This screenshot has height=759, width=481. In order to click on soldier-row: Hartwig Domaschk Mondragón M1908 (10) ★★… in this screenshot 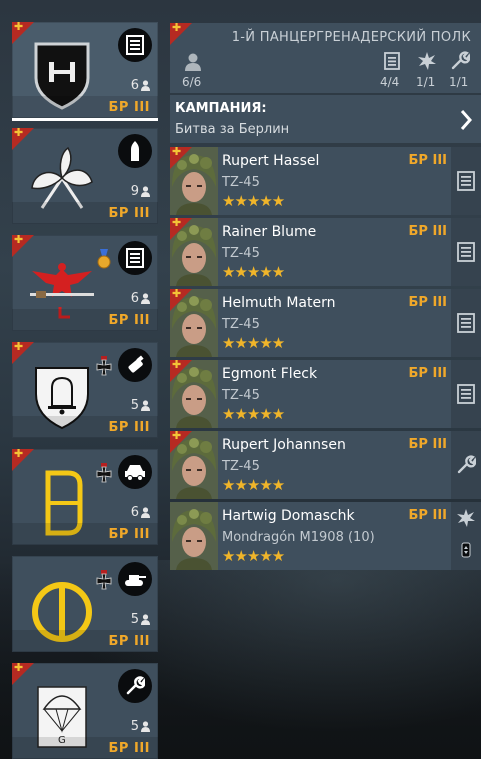, I will do `click(325, 536)`.